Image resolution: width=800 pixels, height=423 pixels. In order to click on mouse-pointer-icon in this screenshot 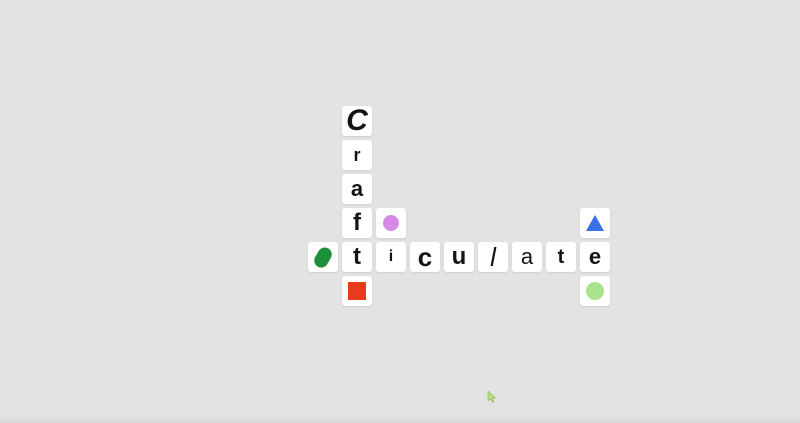, I will do `click(492, 397)`.